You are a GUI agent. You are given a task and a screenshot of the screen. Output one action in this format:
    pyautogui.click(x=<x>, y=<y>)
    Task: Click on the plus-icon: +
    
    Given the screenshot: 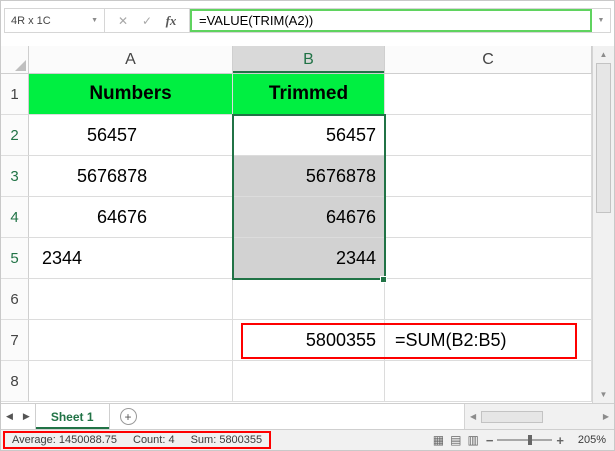 What is the action you would take?
    pyautogui.click(x=128, y=416)
    